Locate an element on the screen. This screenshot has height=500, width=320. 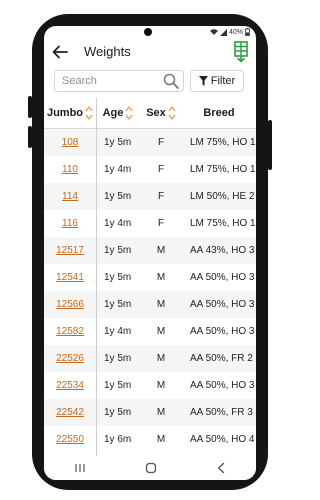
filter-button: Filter is located at coordinates (217, 81).